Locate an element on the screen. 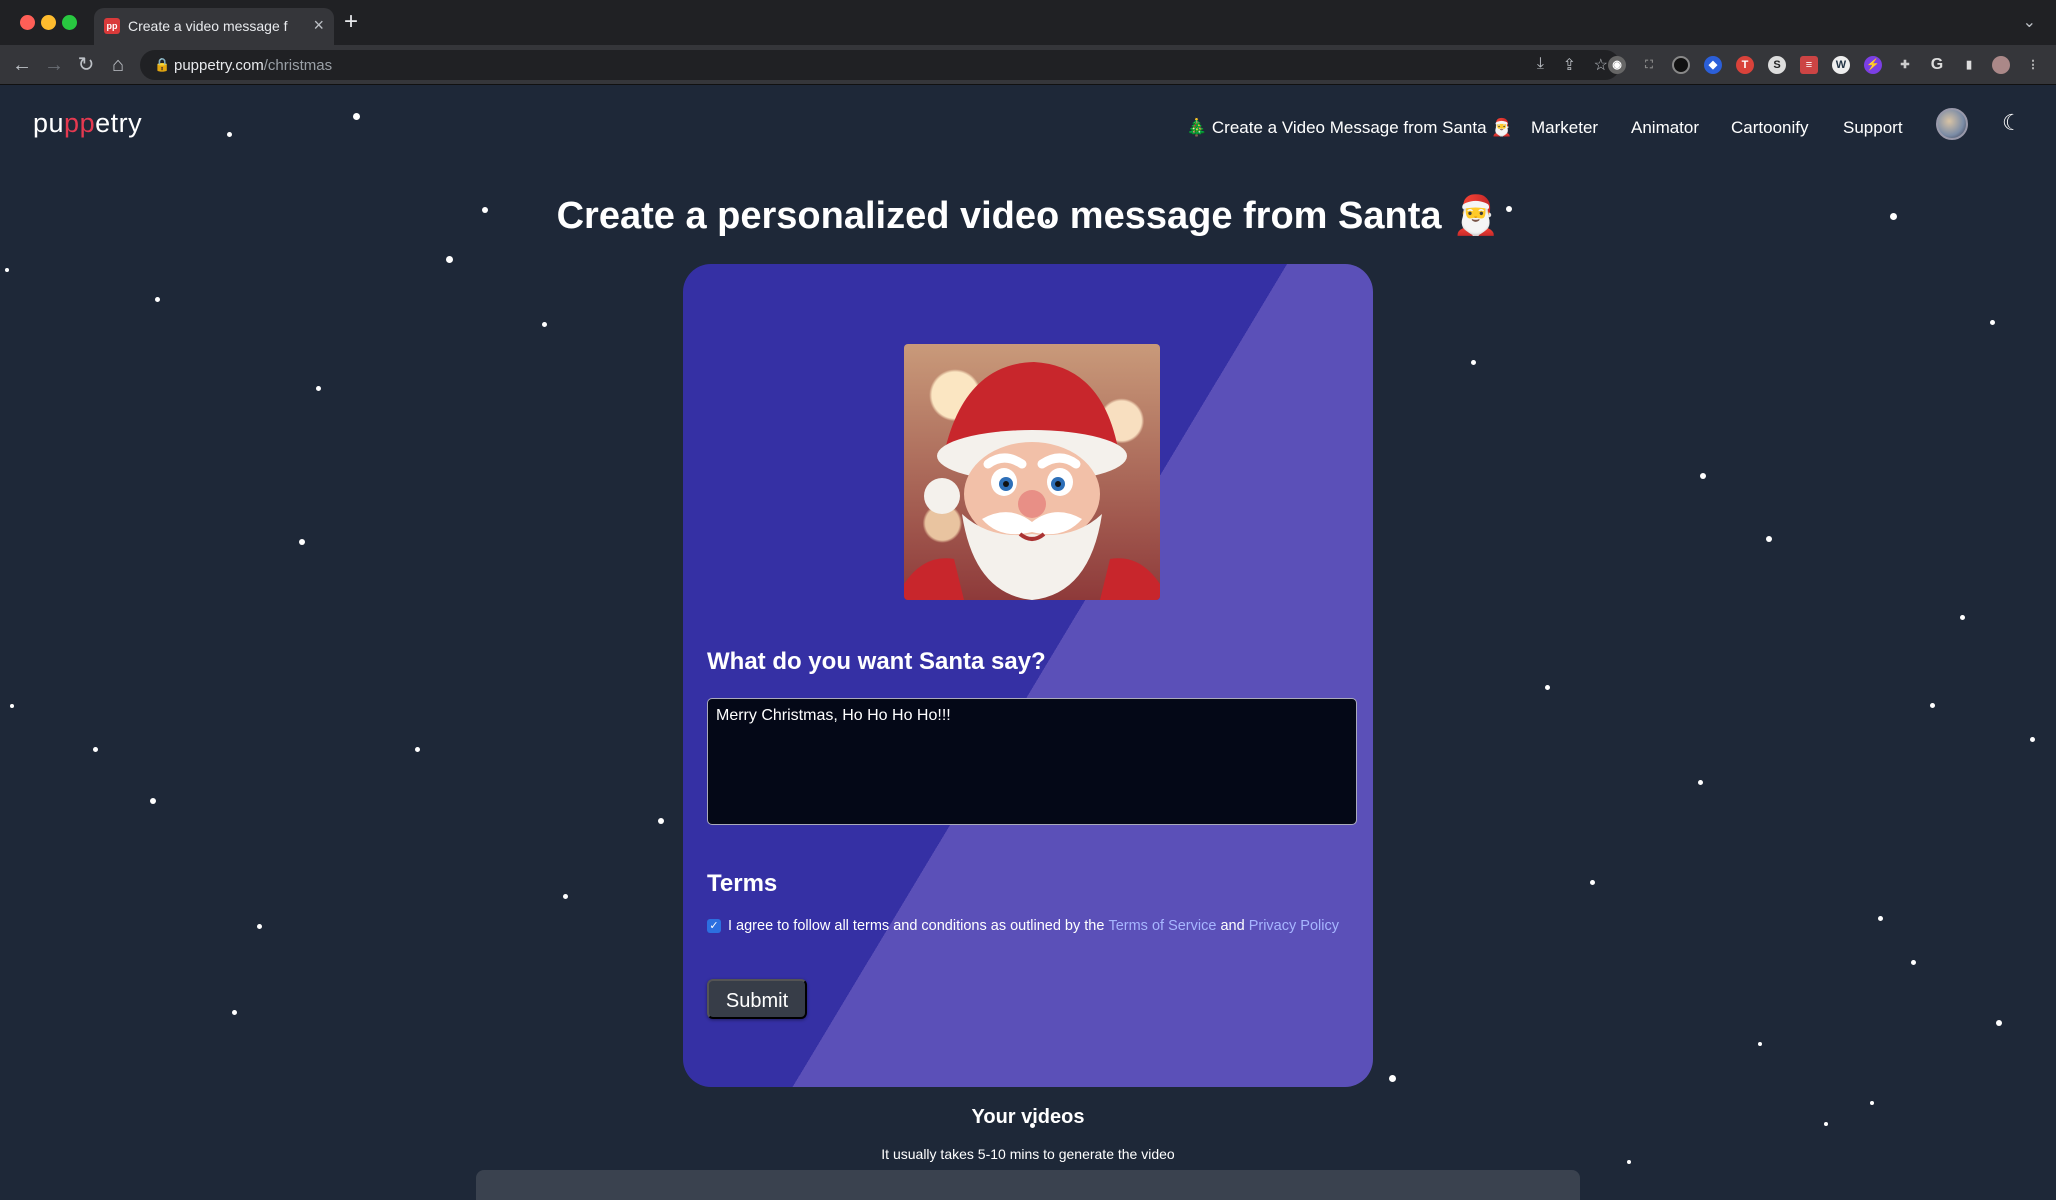  minimize-window-button is located at coordinates (48, 22).